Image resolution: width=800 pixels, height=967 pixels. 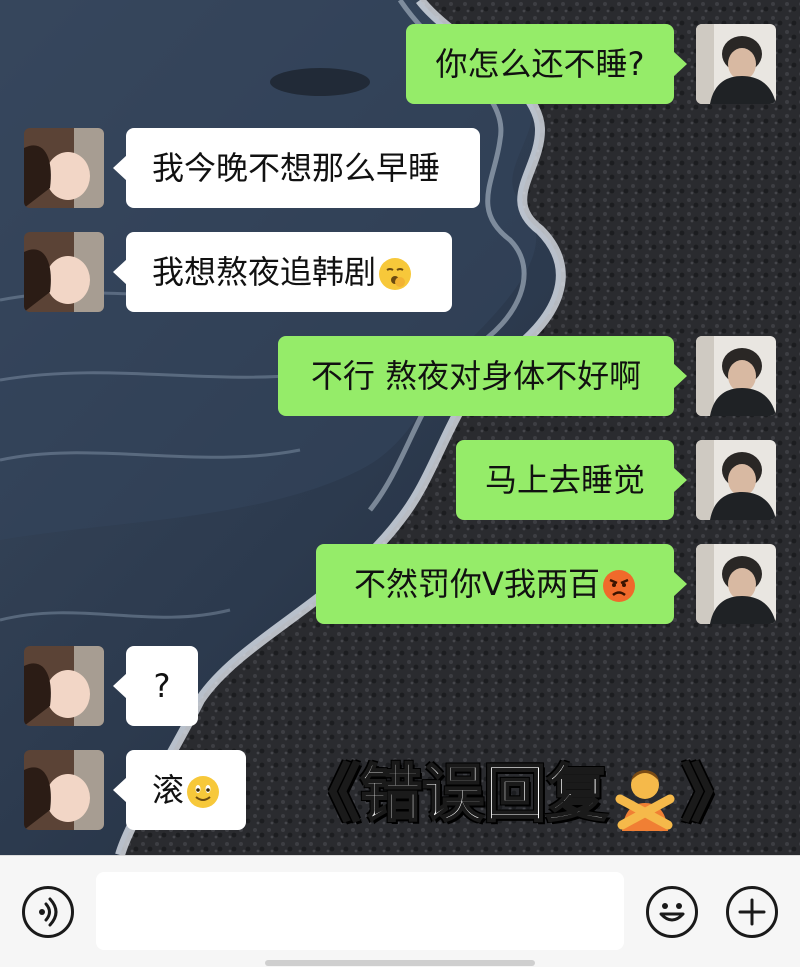 What do you see at coordinates (48, 912) in the screenshot?
I see `voice-icon` at bounding box center [48, 912].